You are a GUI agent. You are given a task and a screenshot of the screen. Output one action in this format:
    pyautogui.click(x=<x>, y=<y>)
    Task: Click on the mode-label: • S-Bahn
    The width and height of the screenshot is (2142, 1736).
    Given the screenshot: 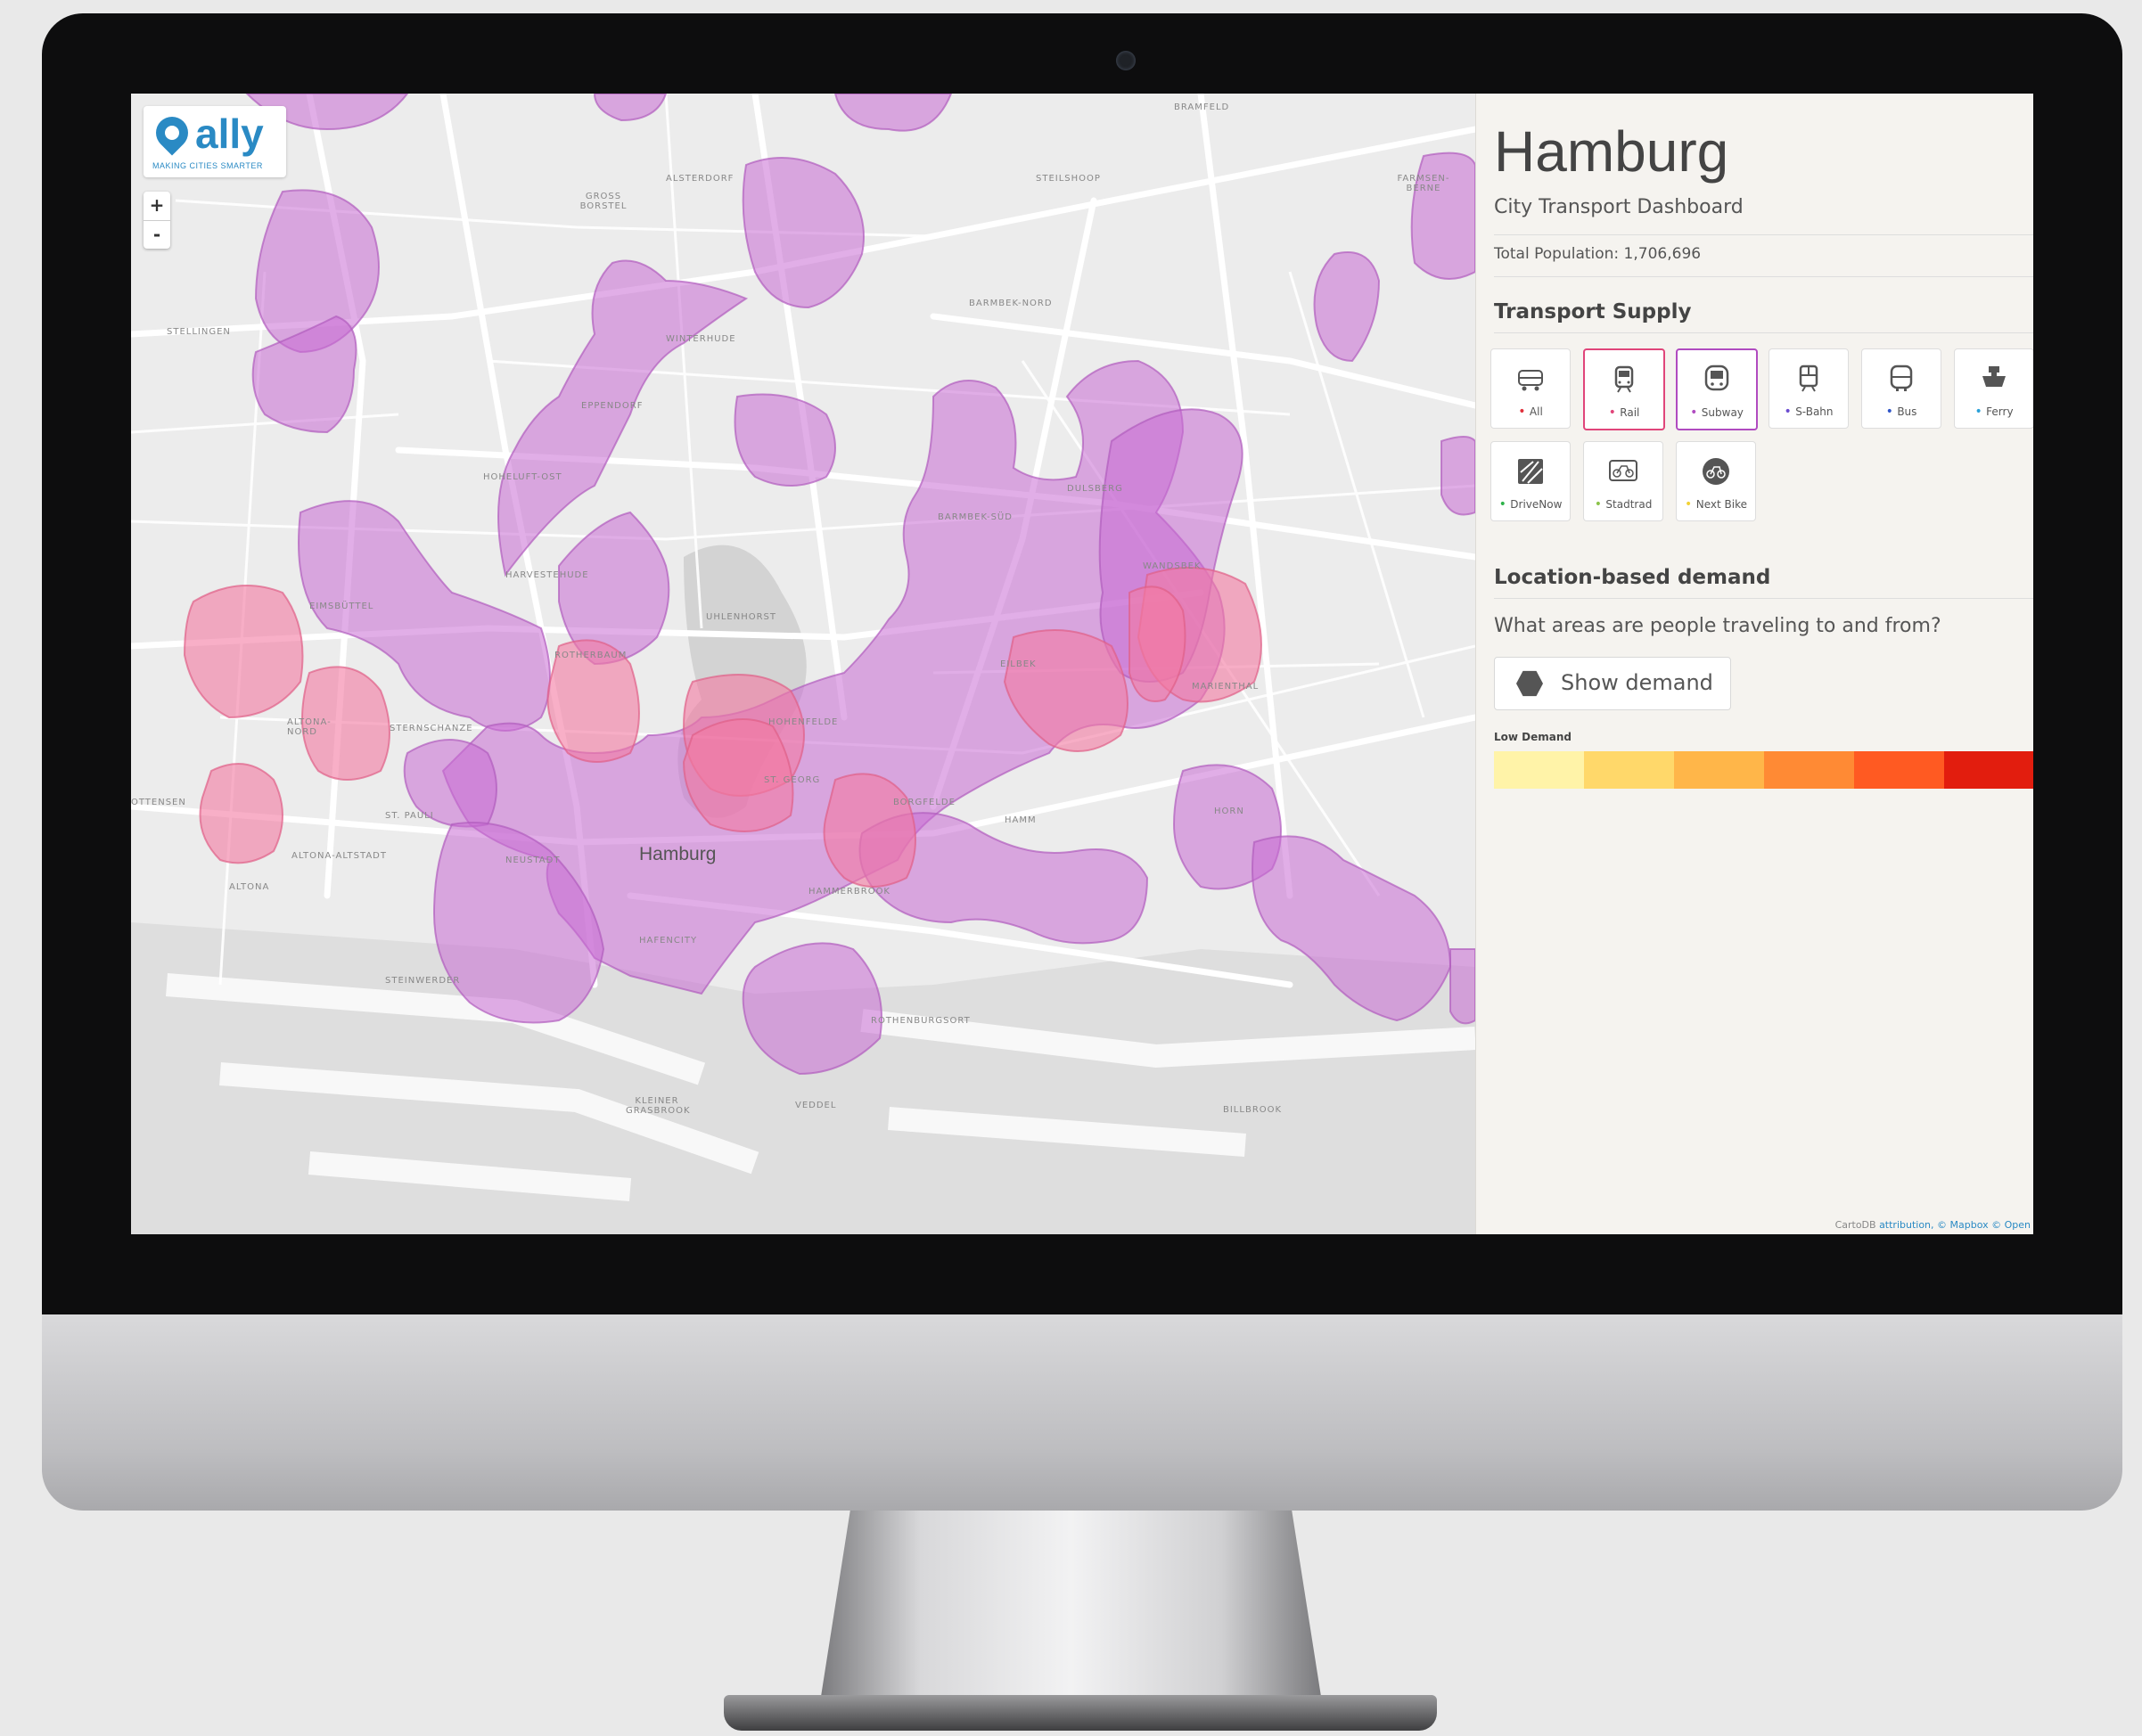 What is the action you would take?
    pyautogui.click(x=1809, y=412)
    